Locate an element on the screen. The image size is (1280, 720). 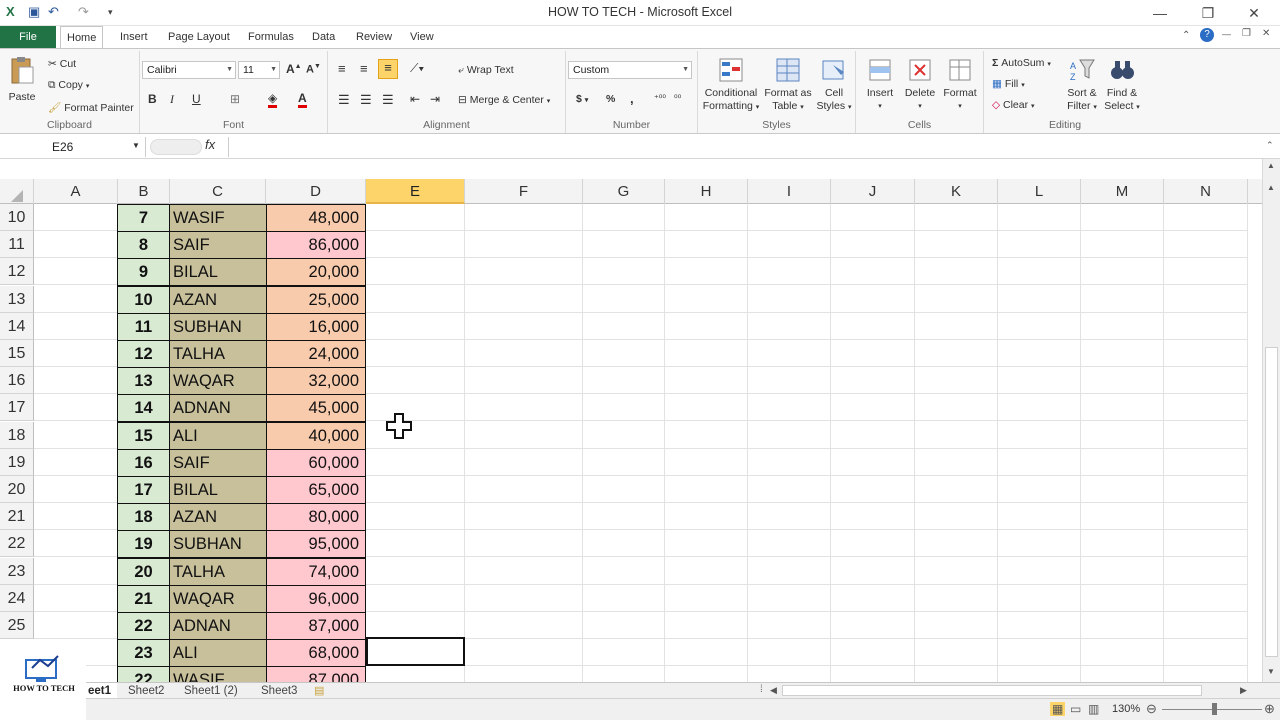
sheet-tab-sheet2: Sheet2 is located at coordinates (146, 691).